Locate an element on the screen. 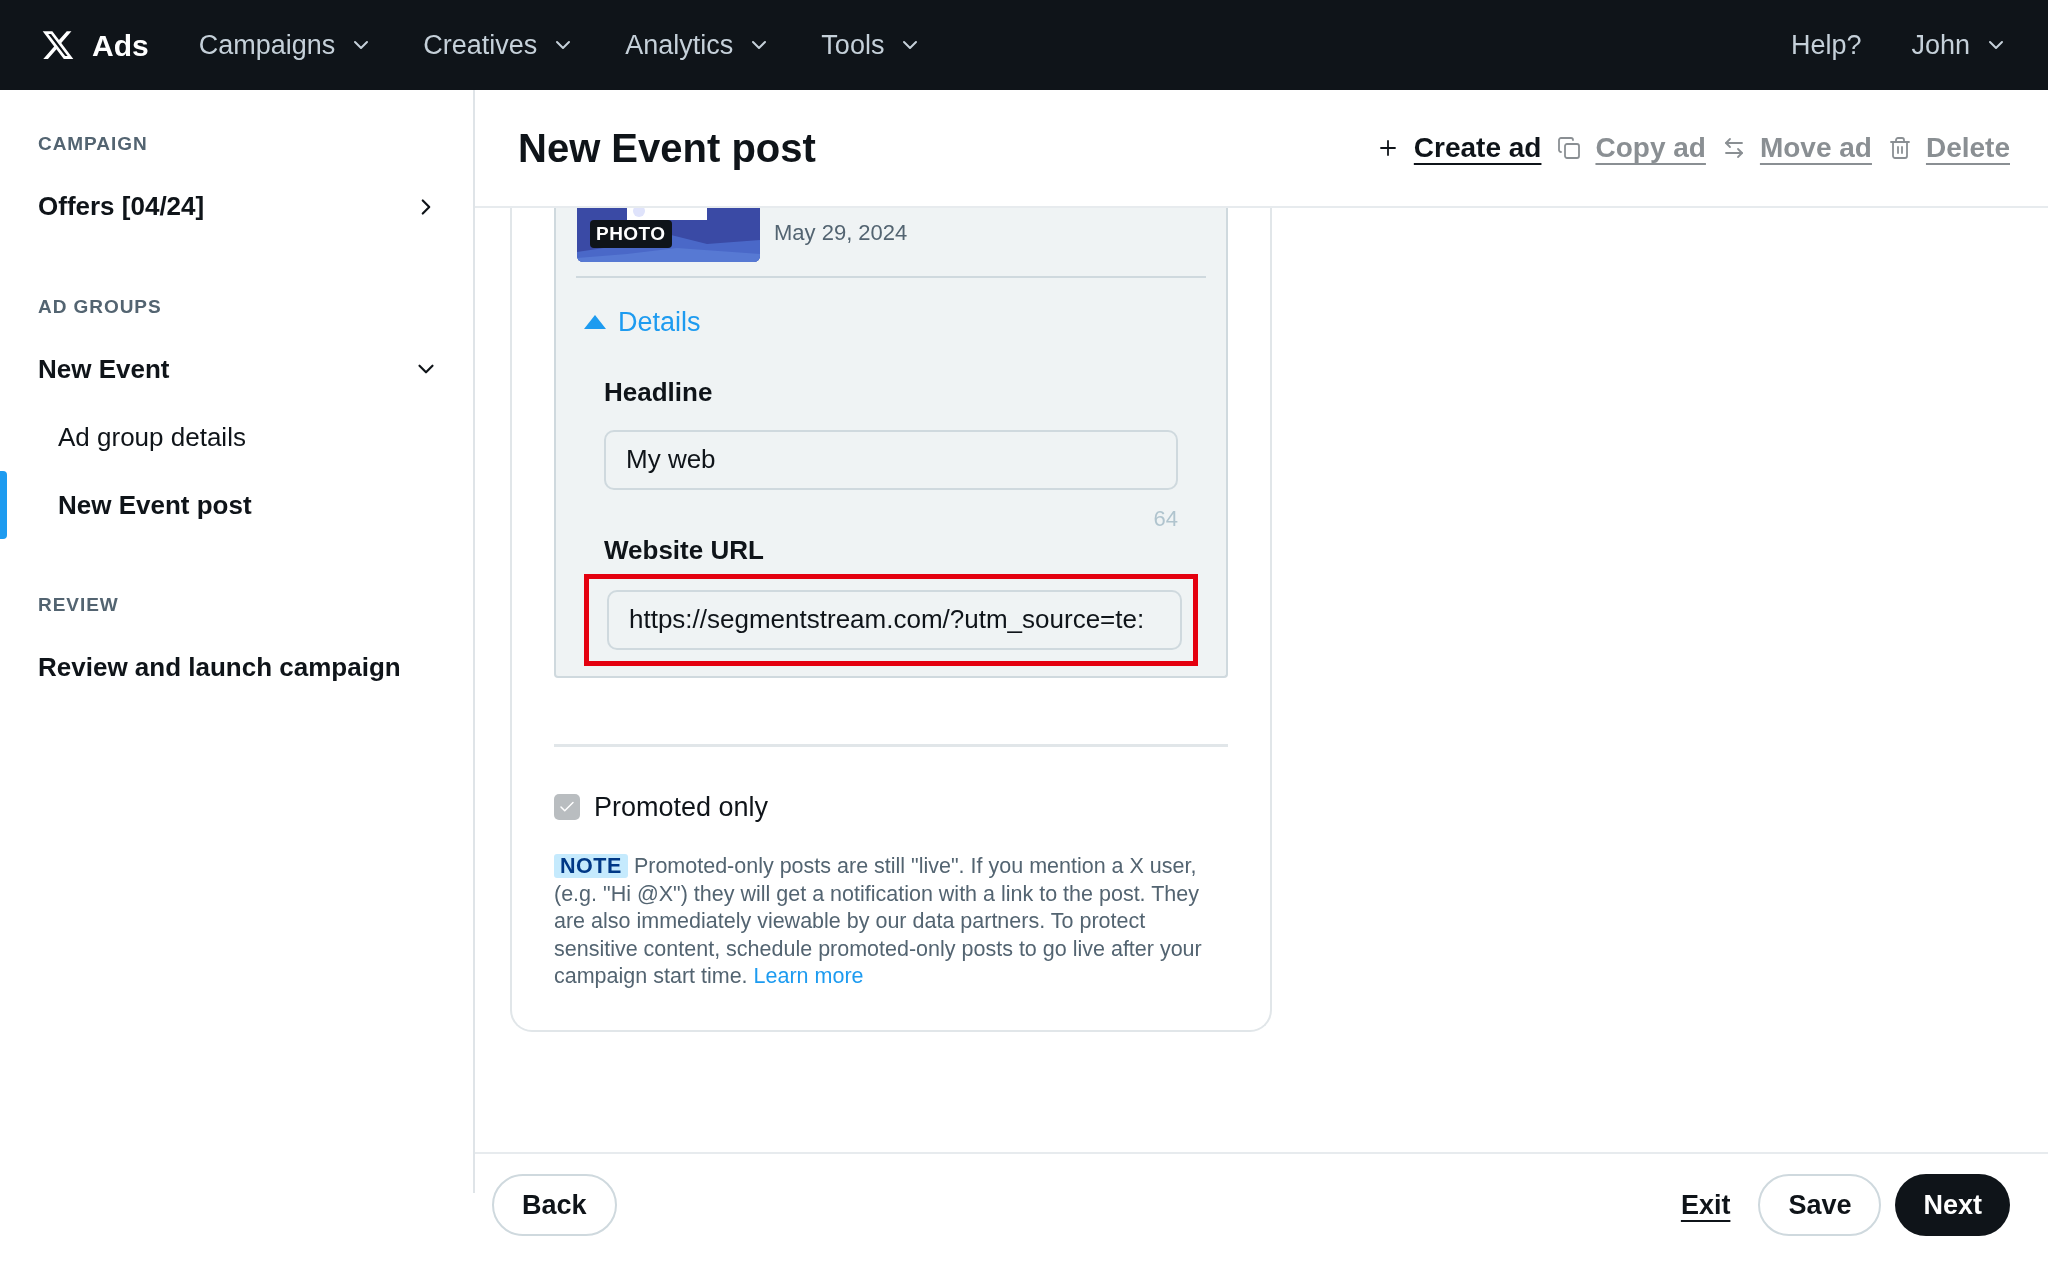  page-title: New Event post is located at coordinates (667, 148).